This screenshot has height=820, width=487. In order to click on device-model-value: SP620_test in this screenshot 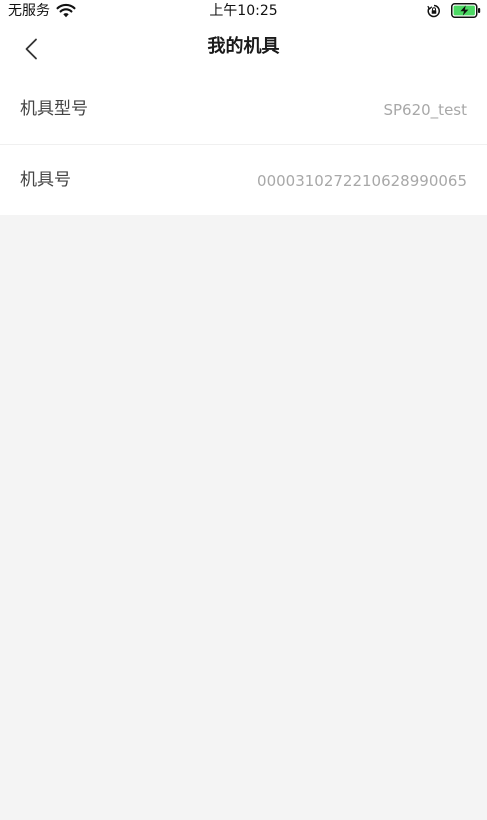, I will do `click(425, 110)`.